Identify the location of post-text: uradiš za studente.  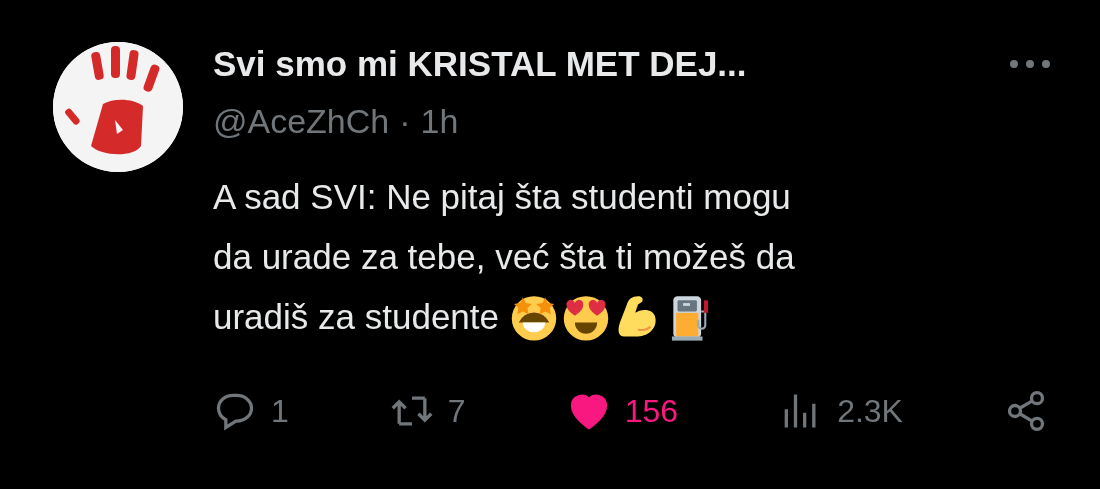
(356, 317).